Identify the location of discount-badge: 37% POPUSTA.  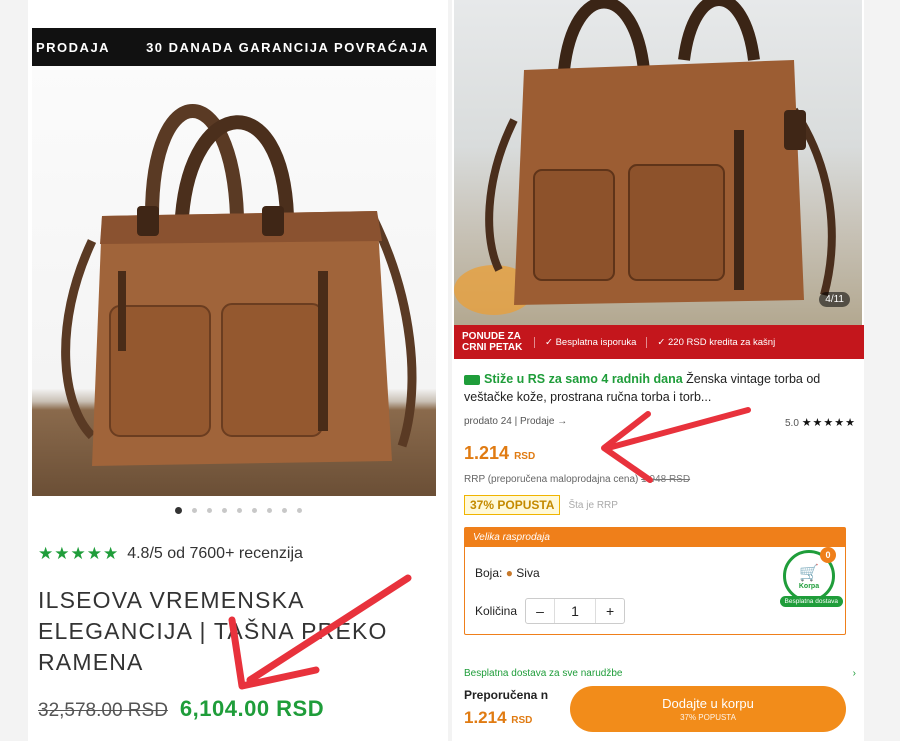
(512, 505).